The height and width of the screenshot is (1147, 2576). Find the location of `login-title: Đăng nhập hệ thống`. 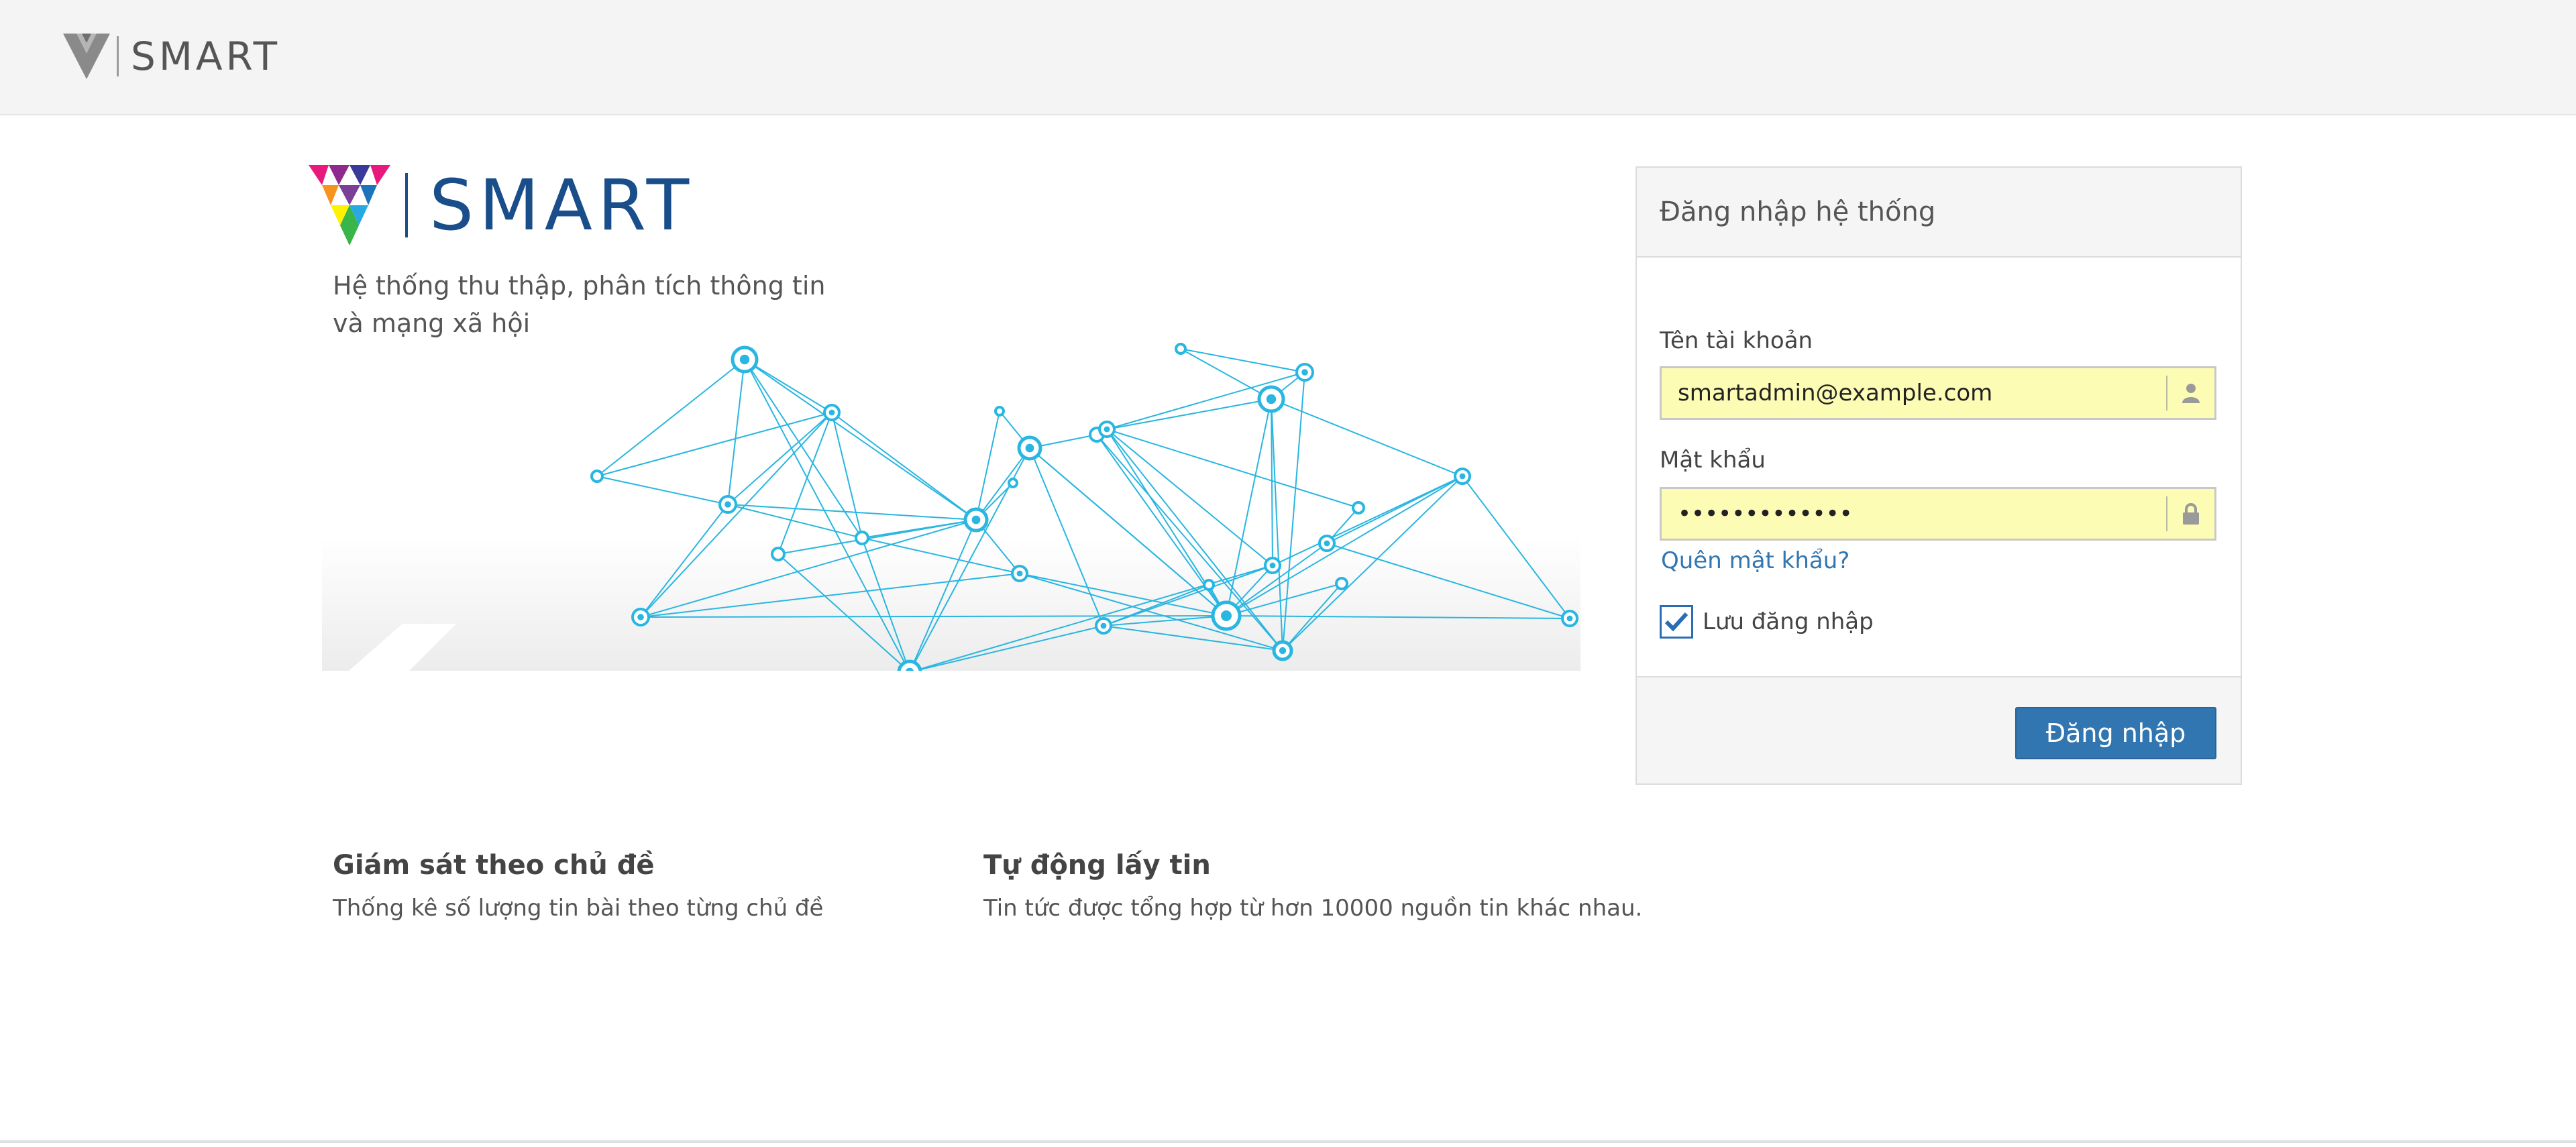

login-title: Đăng nhập hệ thống is located at coordinates (1798, 212).